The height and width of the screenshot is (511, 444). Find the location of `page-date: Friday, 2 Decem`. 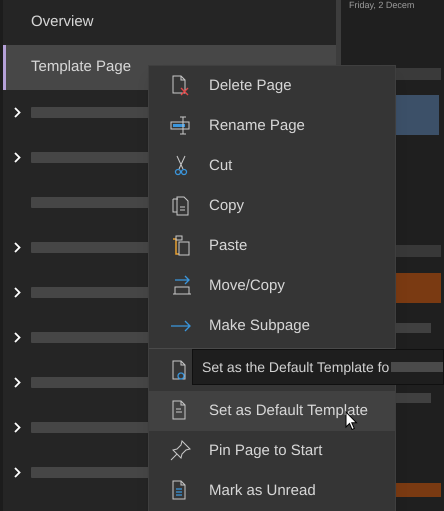

page-date: Friday, 2 Decem is located at coordinates (382, 5).